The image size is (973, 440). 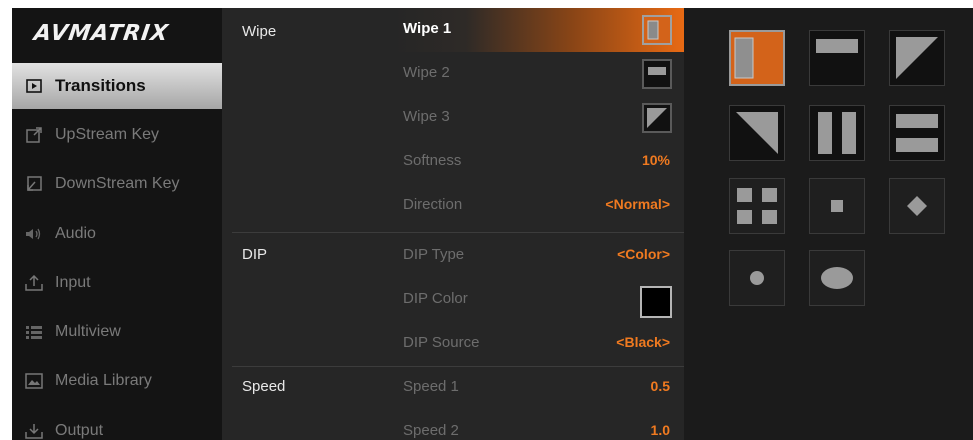 What do you see at coordinates (100, 85) in the screenshot?
I see `sidebar-item-label: Transitions` at bounding box center [100, 85].